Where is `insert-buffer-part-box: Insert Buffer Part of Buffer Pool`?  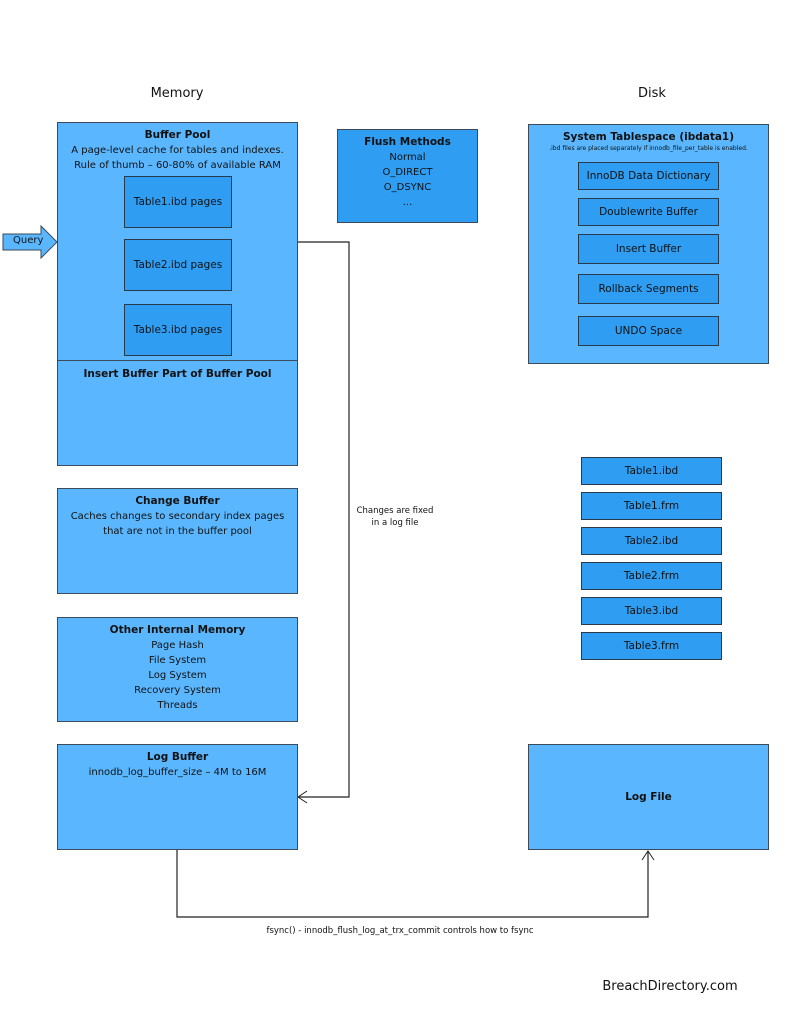 insert-buffer-part-box: Insert Buffer Part of Buffer Pool is located at coordinates (177, 413).